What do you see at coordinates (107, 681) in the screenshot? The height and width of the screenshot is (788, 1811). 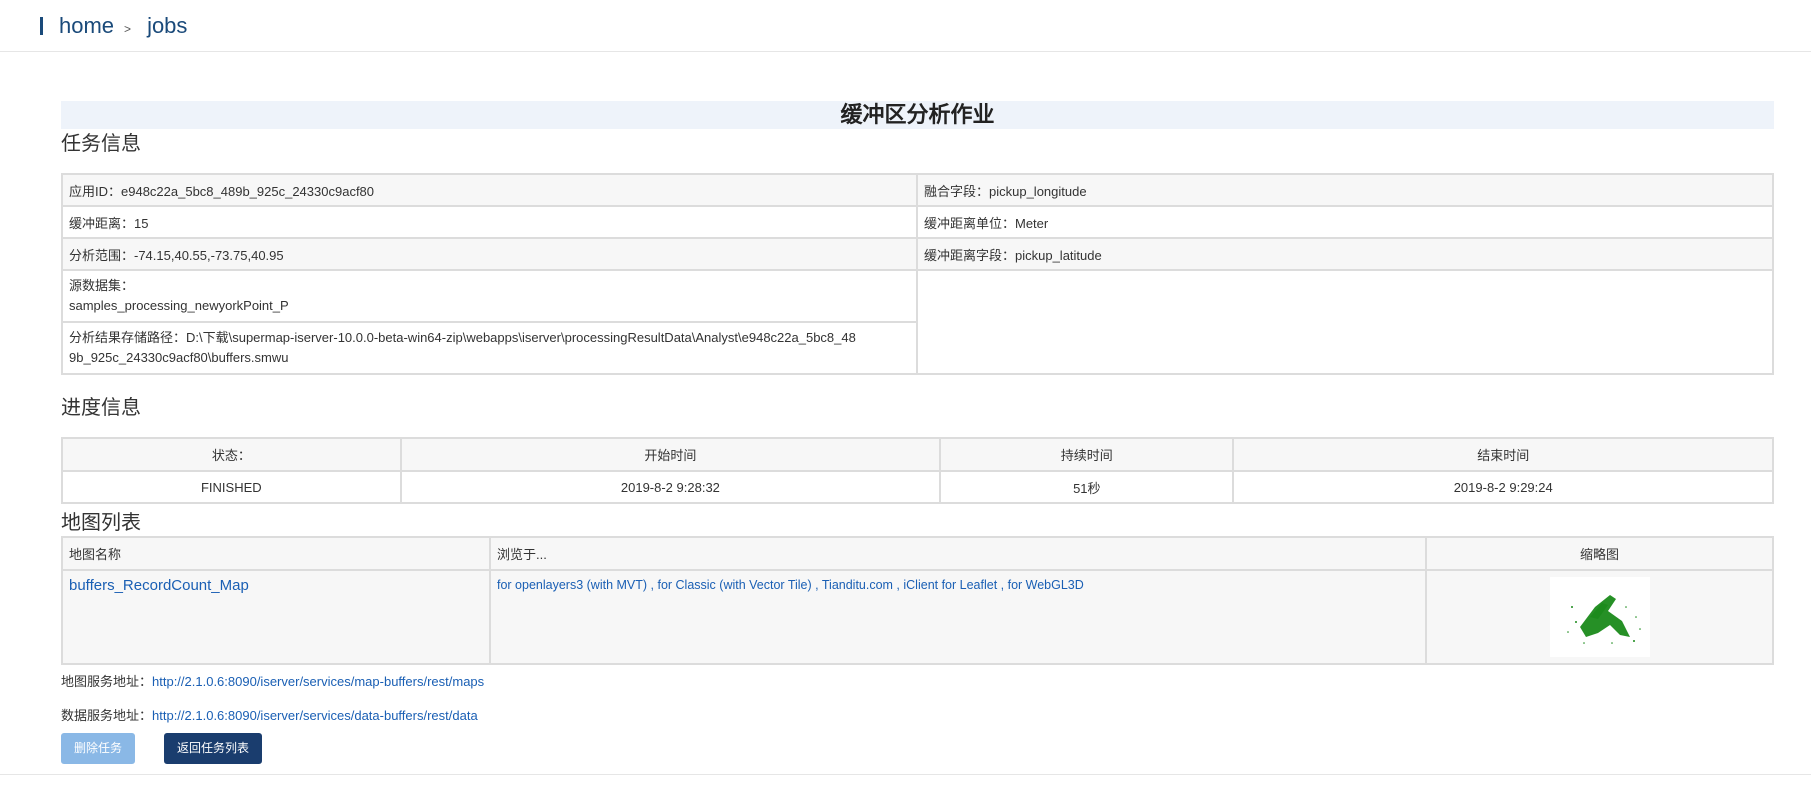 I see `map-service-label: 地图服务地址：` at bounding box center [107, 681].